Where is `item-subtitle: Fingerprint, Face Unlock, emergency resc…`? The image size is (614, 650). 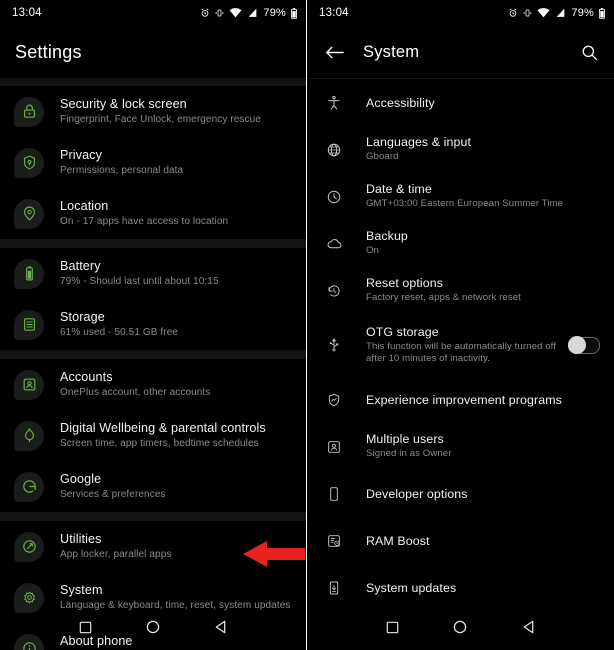
item-subtitle: Fingerprint, Face Unlock, emergency resc… is located at coordinates (160, 119).